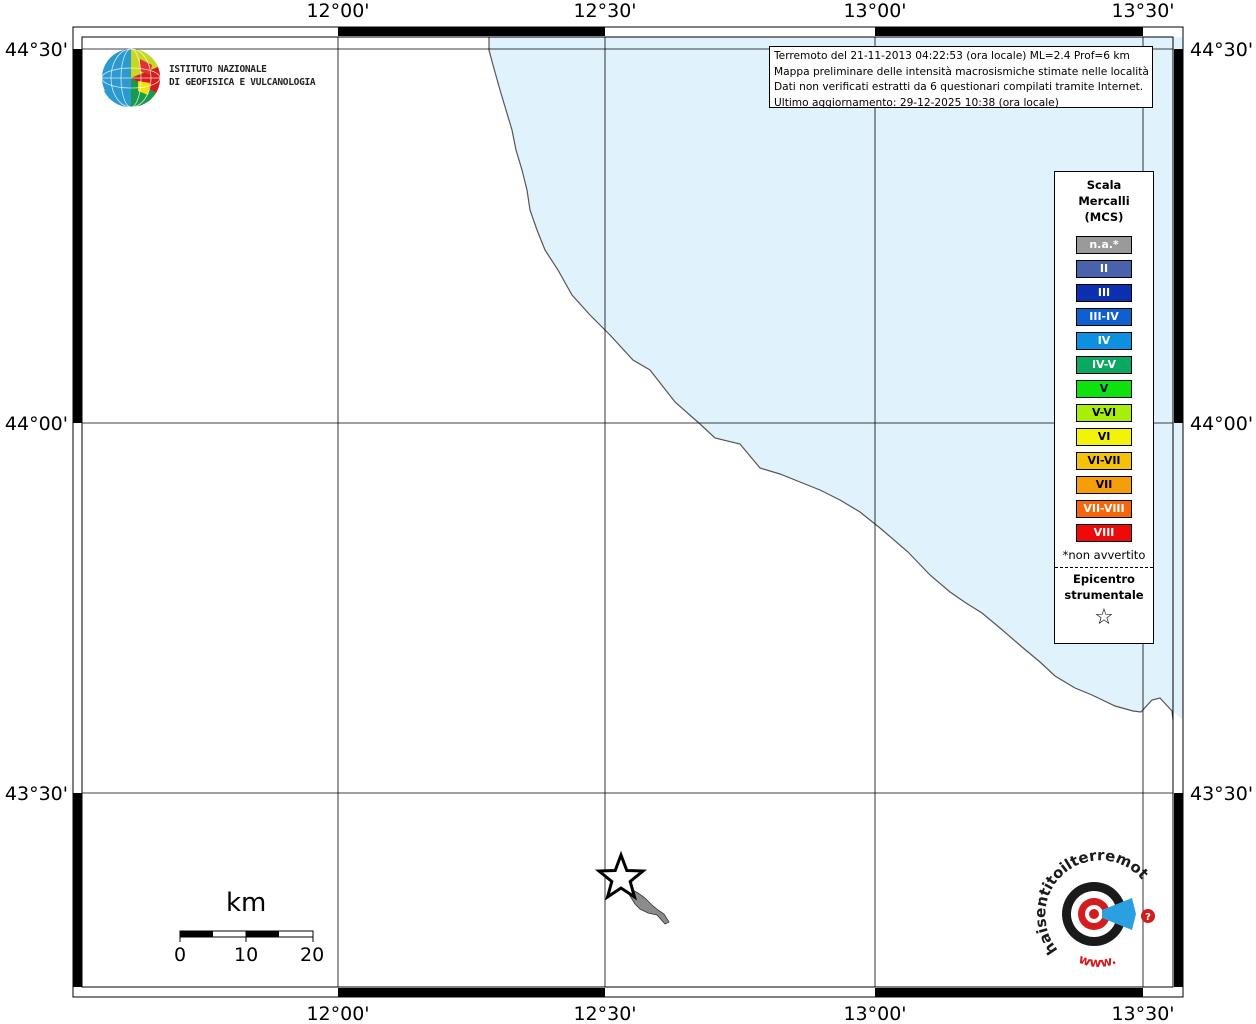  I want to click on legend-star-icon: ☆, so click(1104, 617).